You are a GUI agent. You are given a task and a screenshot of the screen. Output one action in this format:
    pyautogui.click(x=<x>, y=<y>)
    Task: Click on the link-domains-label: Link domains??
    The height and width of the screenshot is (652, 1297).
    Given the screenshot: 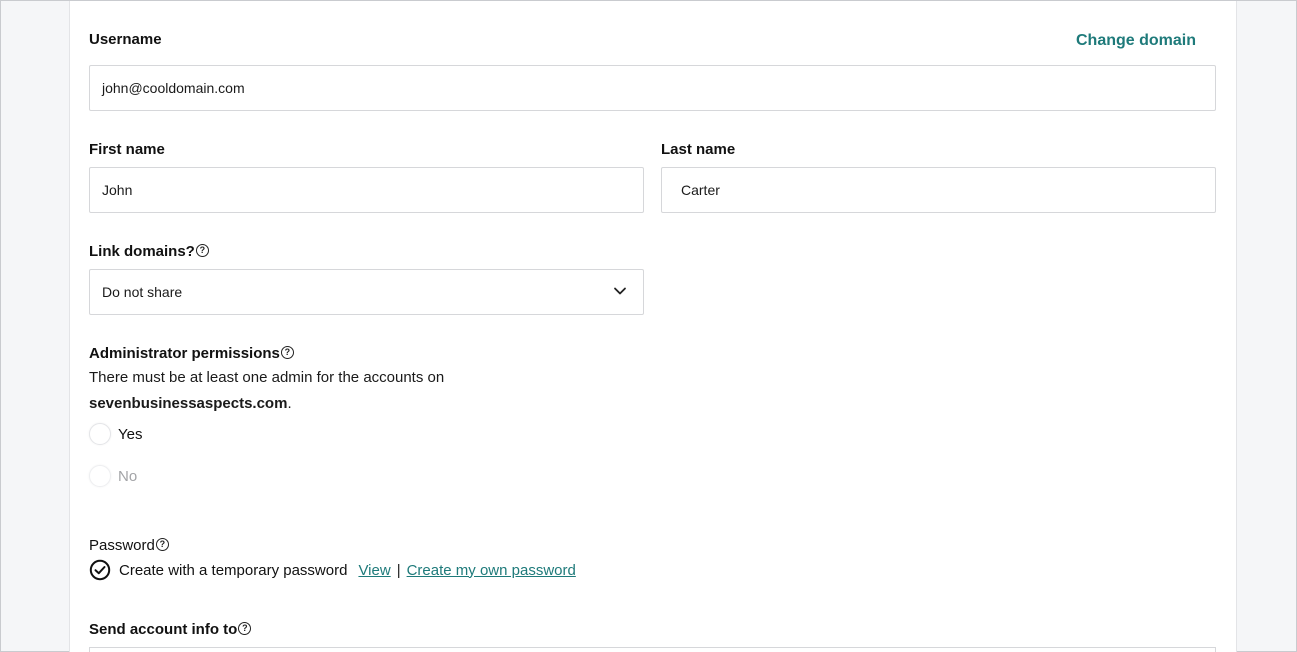 What is the action you would take?
    pyautogui.click(x=149, y=251)
    